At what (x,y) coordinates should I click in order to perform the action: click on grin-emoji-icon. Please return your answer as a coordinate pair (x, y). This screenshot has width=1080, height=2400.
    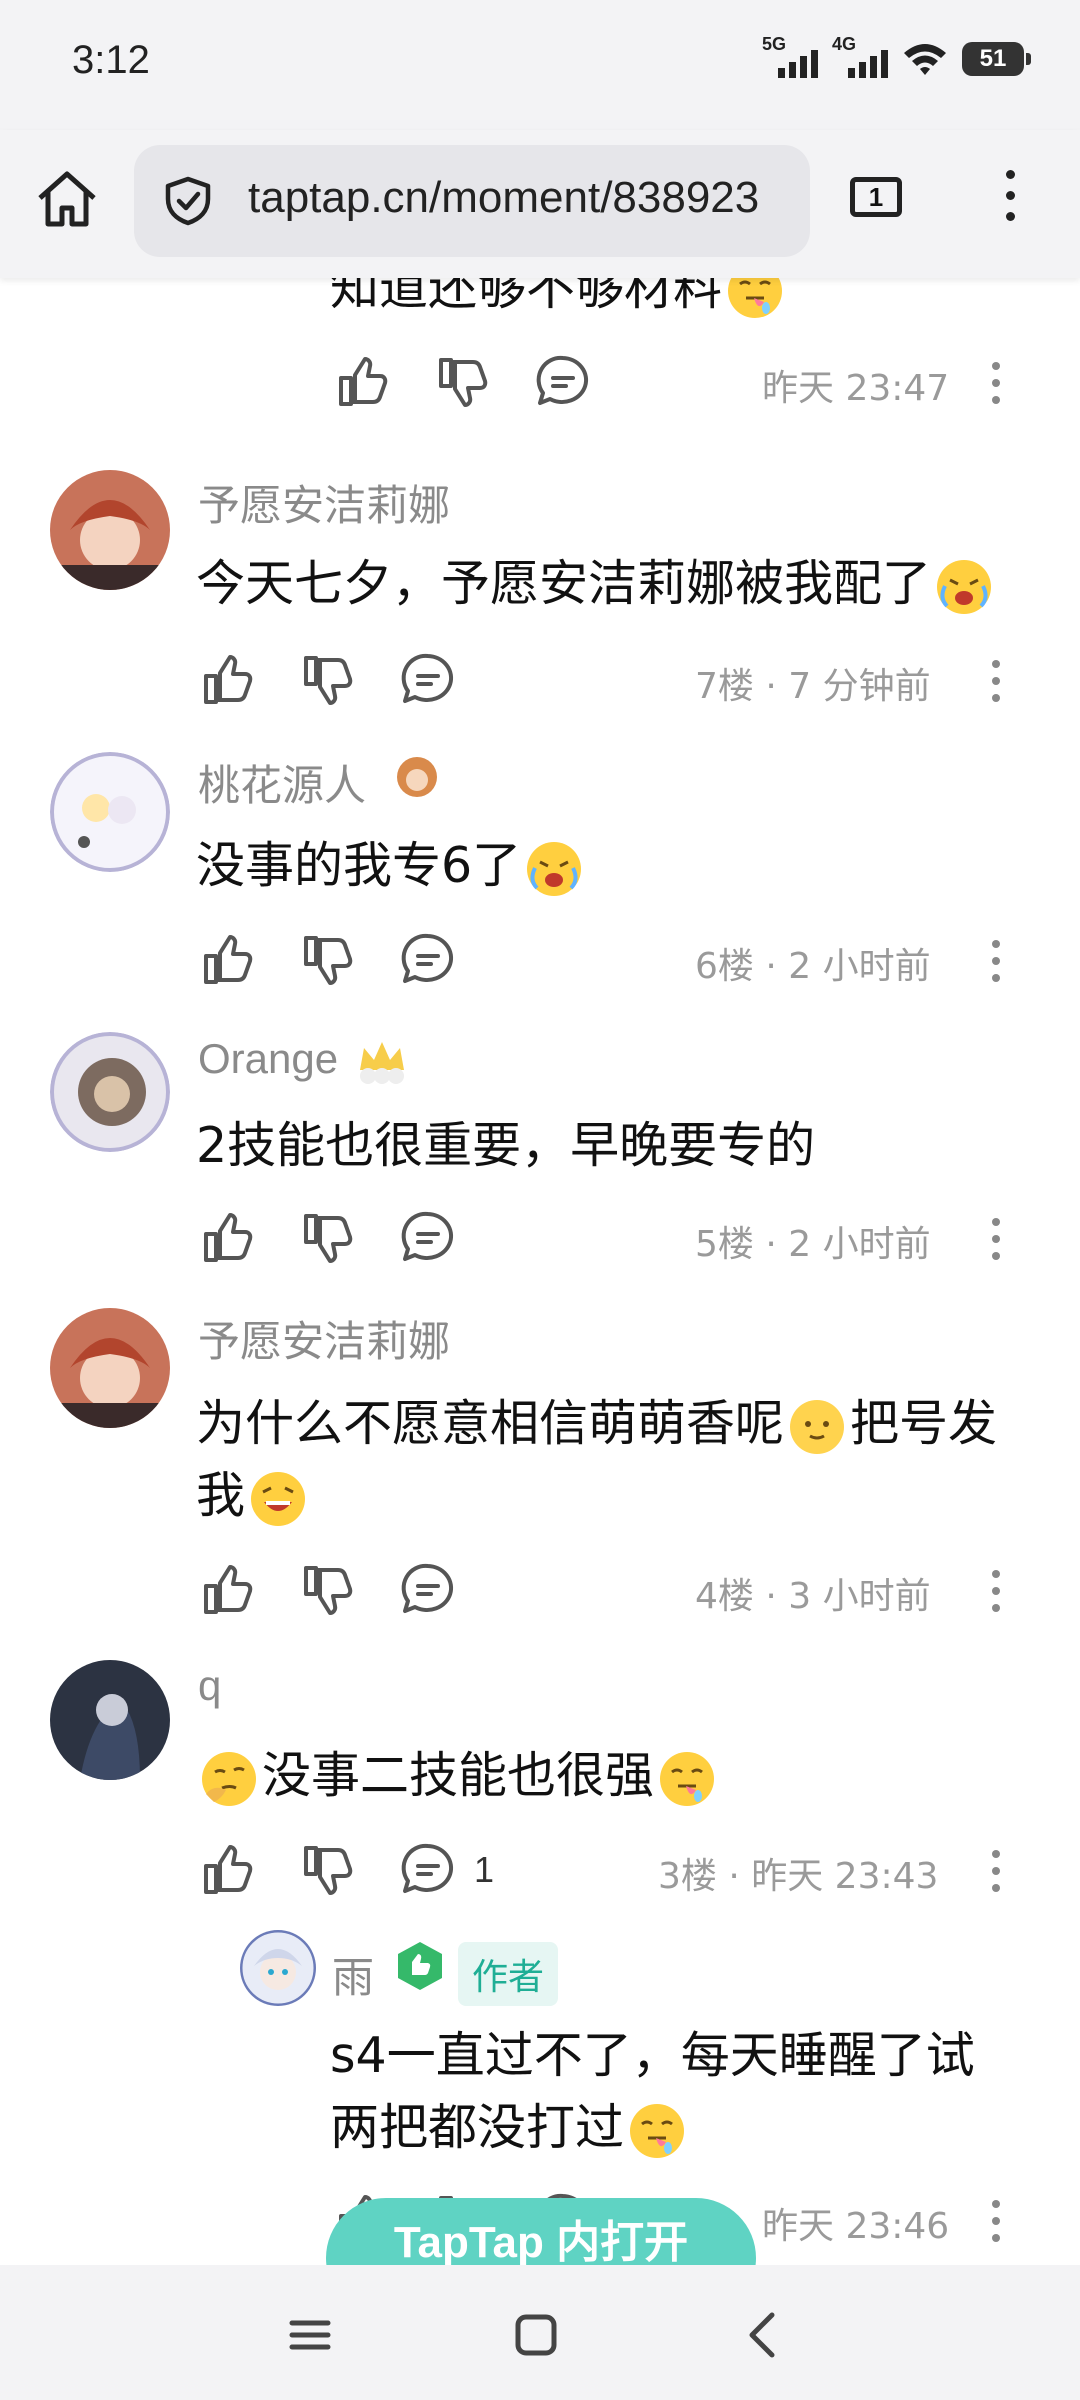
    Looking at the image, I should click on (278, 1499).